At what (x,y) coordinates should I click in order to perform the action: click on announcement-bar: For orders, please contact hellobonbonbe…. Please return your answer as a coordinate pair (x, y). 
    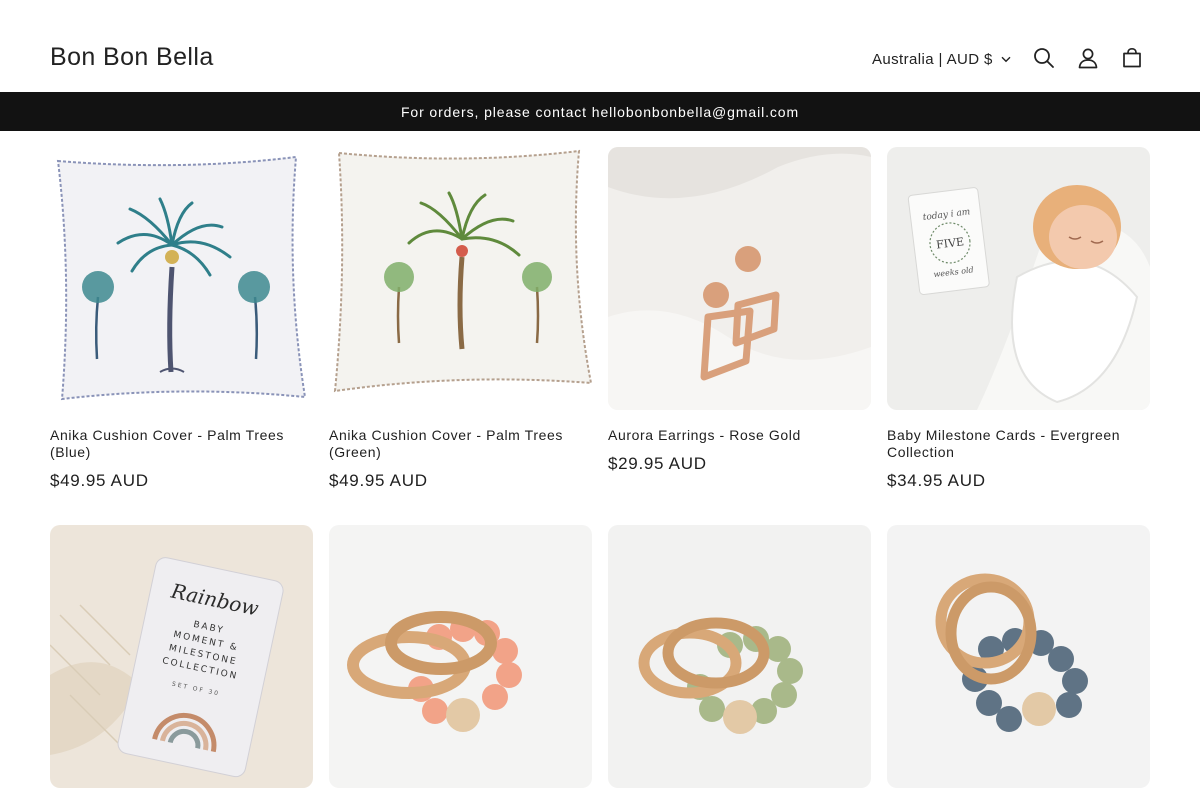
    Looking at the image, I should click on (600, 111).